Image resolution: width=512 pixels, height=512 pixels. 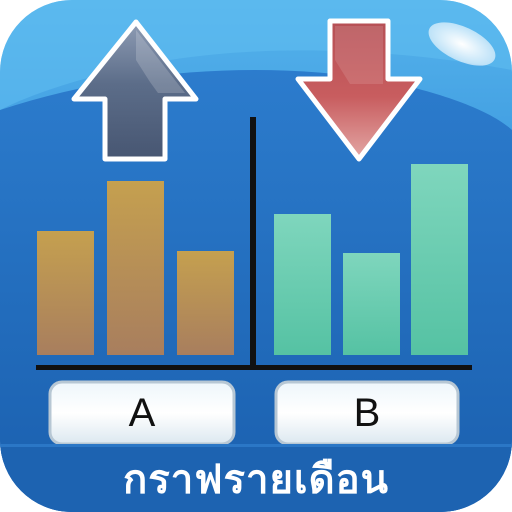 I want to click on bar-b3, so click(x=439, y=259).